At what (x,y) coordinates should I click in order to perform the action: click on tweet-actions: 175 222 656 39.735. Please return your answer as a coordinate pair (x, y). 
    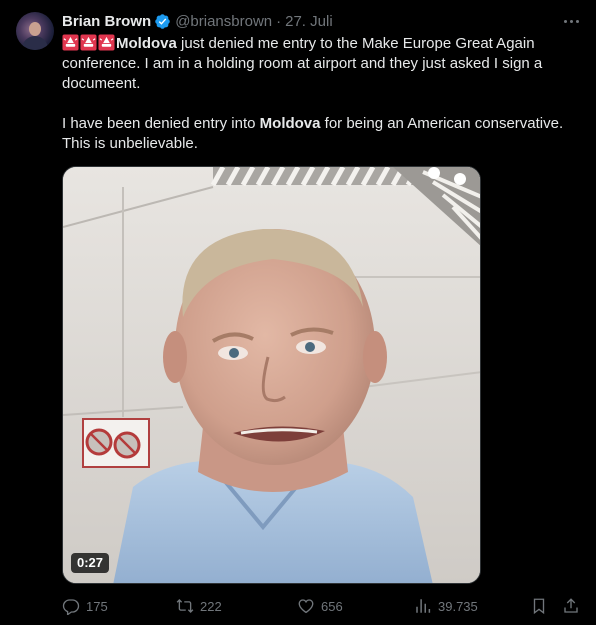
    Looking at the image, I should click on (322, 606).